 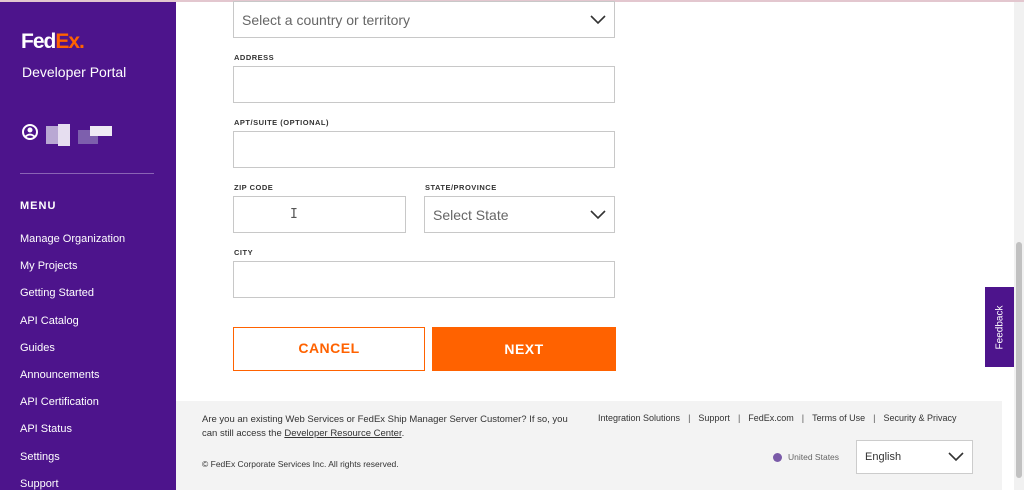 What do you see at coordinates (281, 122) in the screenshot?
I see `apt-suite-label: APT/SUITE (OPTIONAL)` at bounding box center [281, 122].